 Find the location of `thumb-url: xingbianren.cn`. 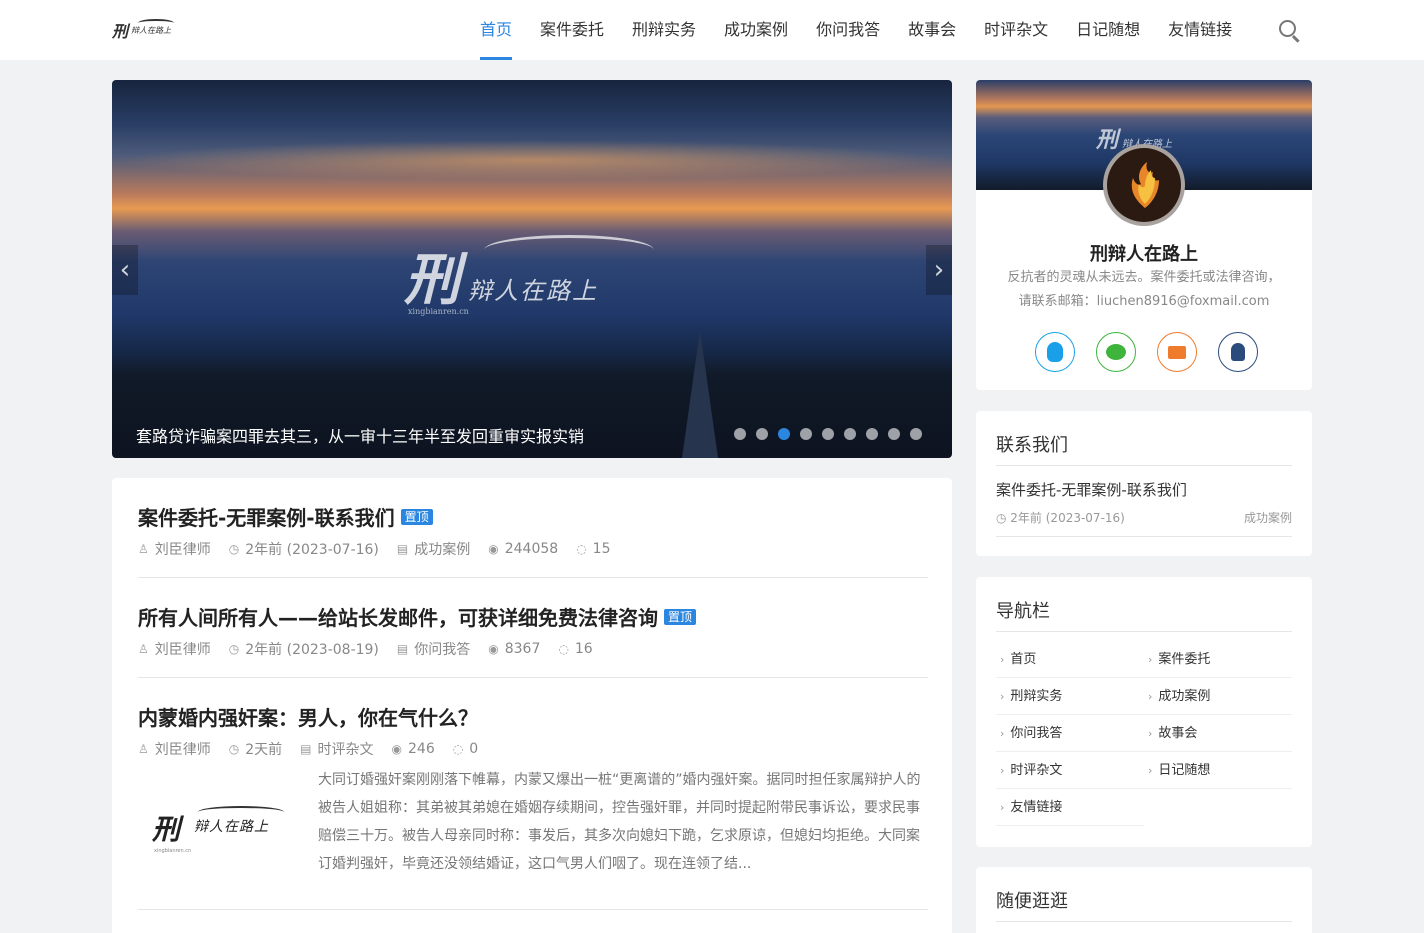

thumb-url: xingbianren.cn is located at coordinates (173, 851).